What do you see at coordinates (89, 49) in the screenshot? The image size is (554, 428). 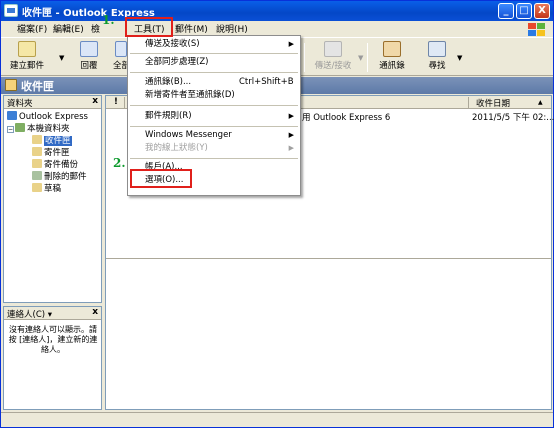 I see `reply-icon` at bounding box center [89, 49].